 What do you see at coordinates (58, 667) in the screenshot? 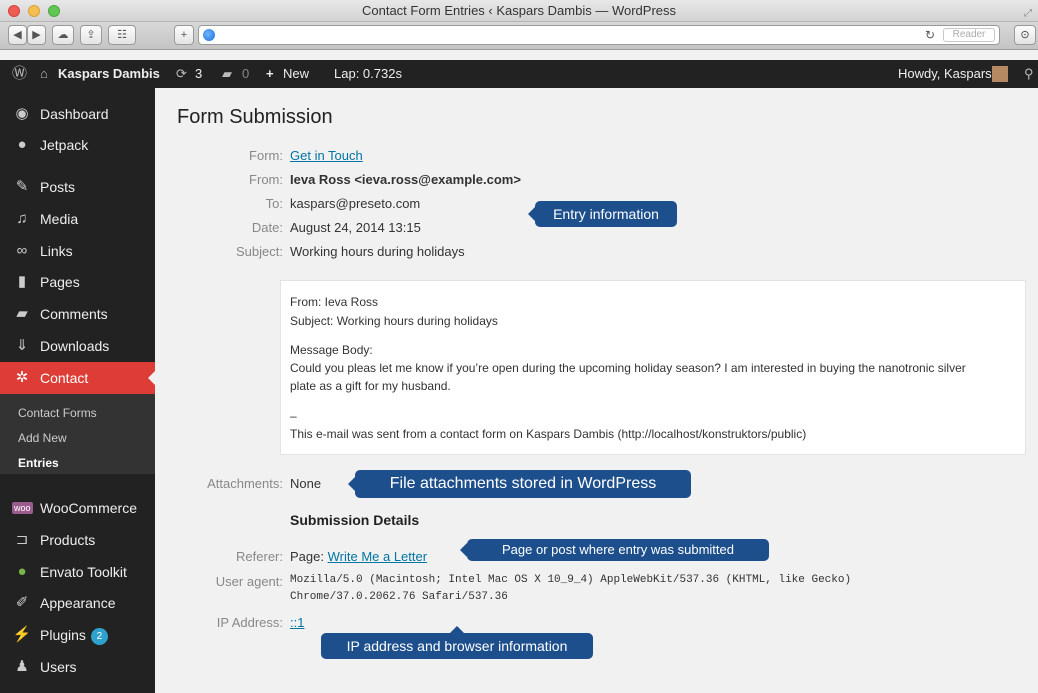
I see `sidebar-item-label: Users` at bounding box center [58, 667].